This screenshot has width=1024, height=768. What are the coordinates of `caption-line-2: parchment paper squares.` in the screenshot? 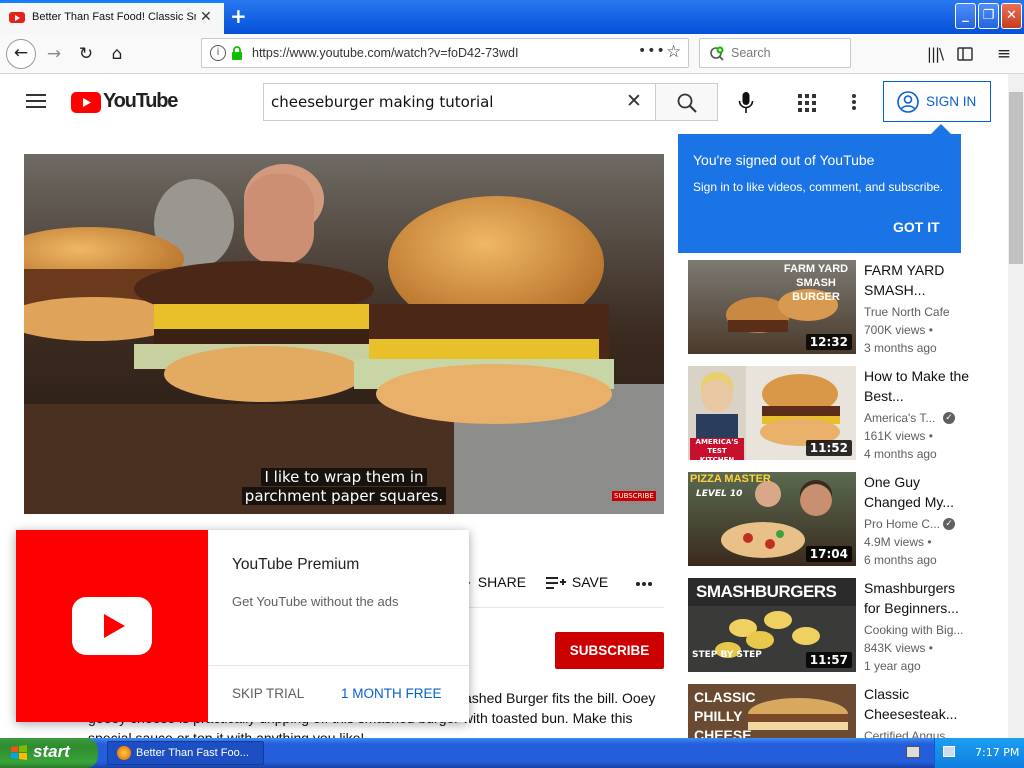 It's located at (344, 496).